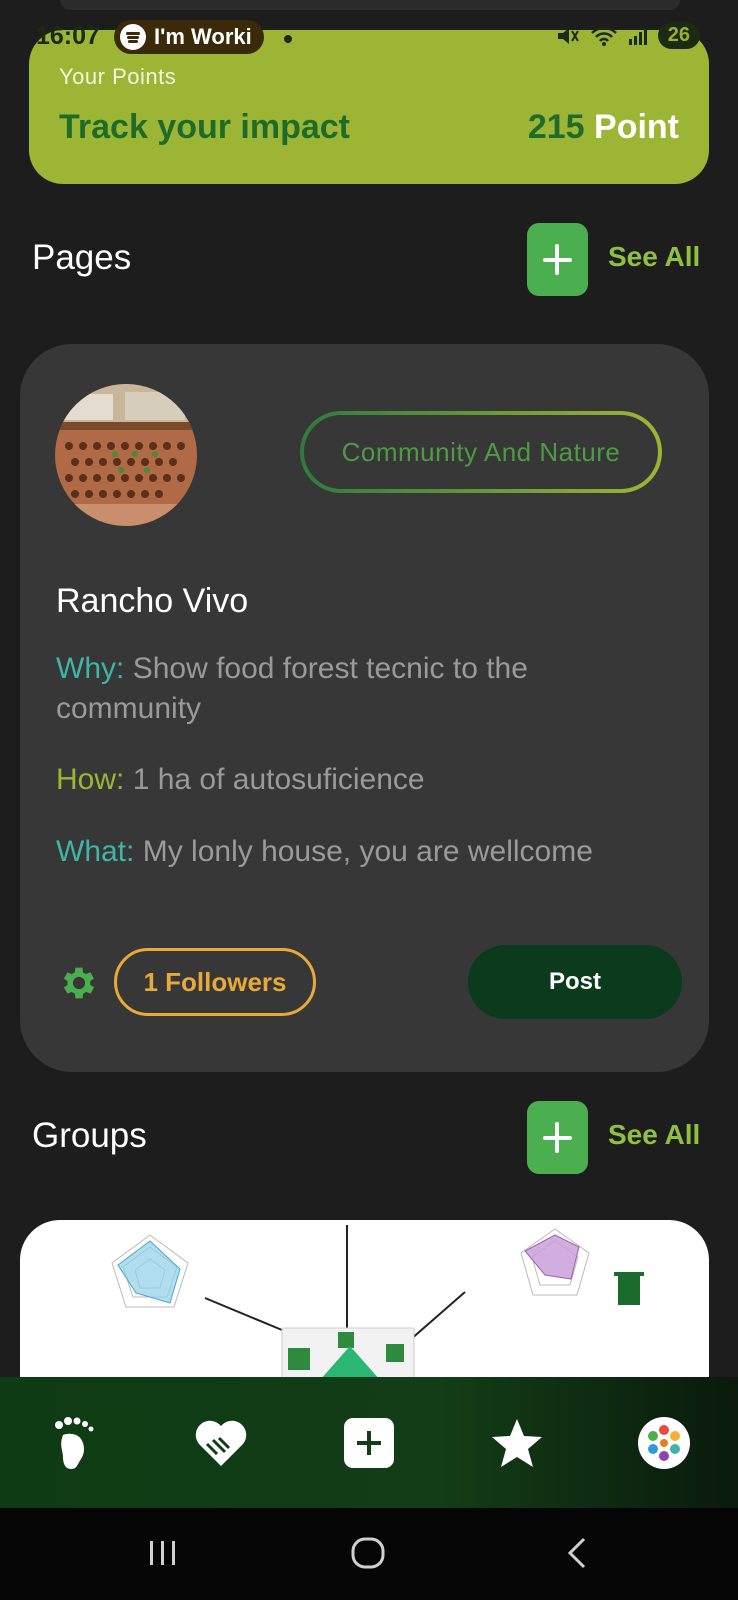 The image size is (738, 1600). What do you see at coordinates (636, 127) in the screenshot?
I see `points-unit: Point` at bounding box center [636, 127].